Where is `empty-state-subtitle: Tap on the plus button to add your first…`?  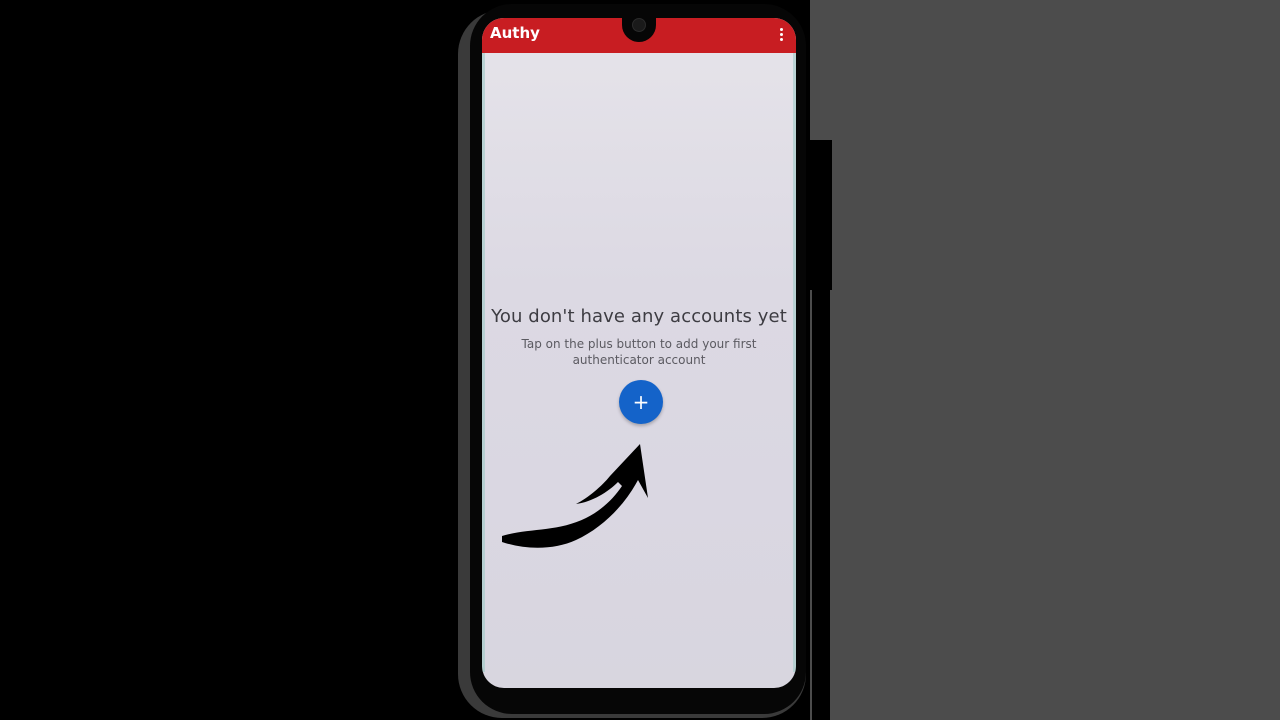
empty-state-subtitle: Tap on the plus button to add your first… is located at coordinates (639, 352).